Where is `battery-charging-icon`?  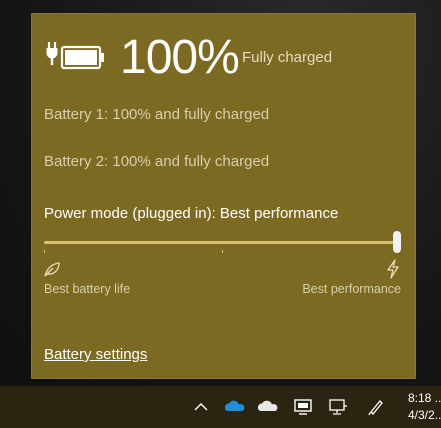 battery-charging-icon is located at coordinates (75, 56).